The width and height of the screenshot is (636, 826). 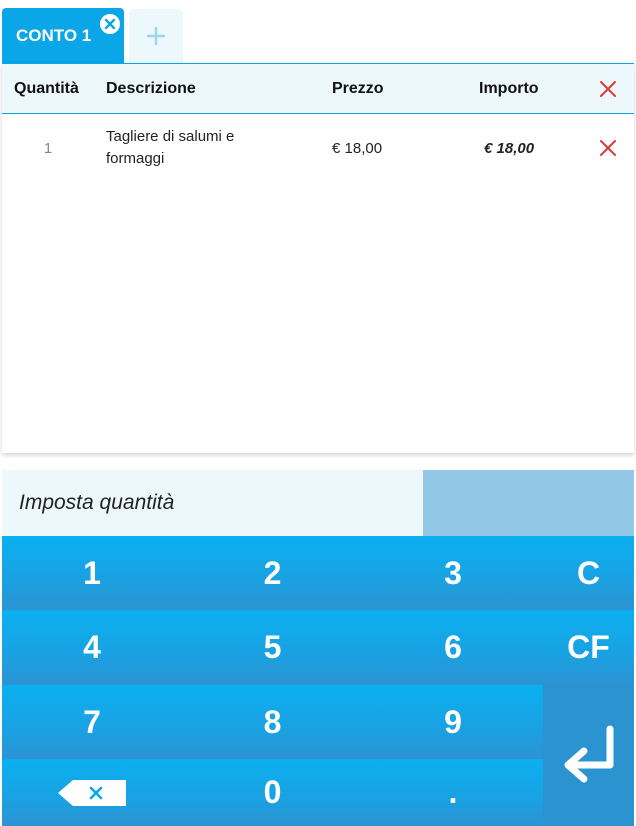 What do you see at coordinates (151, 88) in the screenshot?
I see `header-description: Descrizione` at bounding box center [151, 88].